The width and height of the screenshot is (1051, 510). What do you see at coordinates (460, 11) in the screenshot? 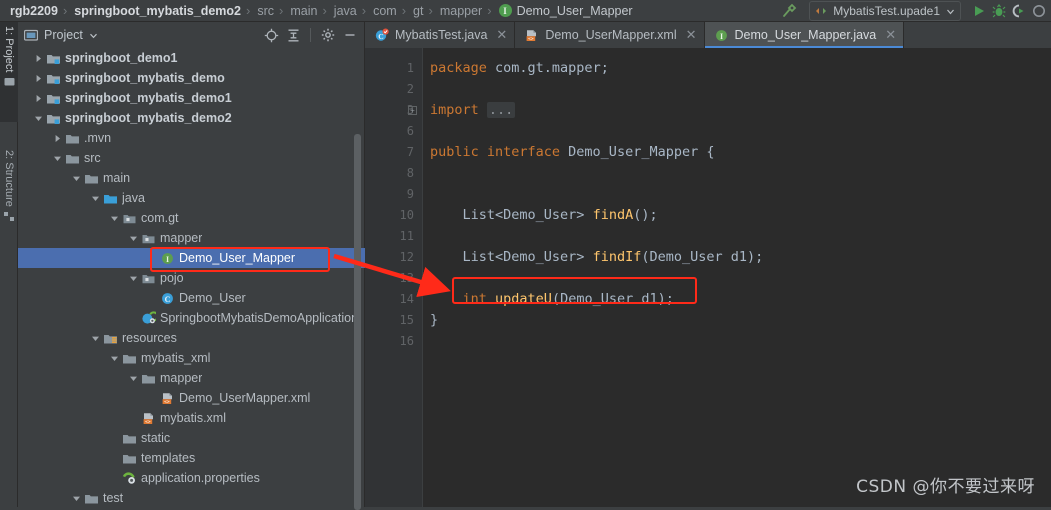
I see `breadcrumb-item-mapper: mapper` at bounding box center [460, 11].